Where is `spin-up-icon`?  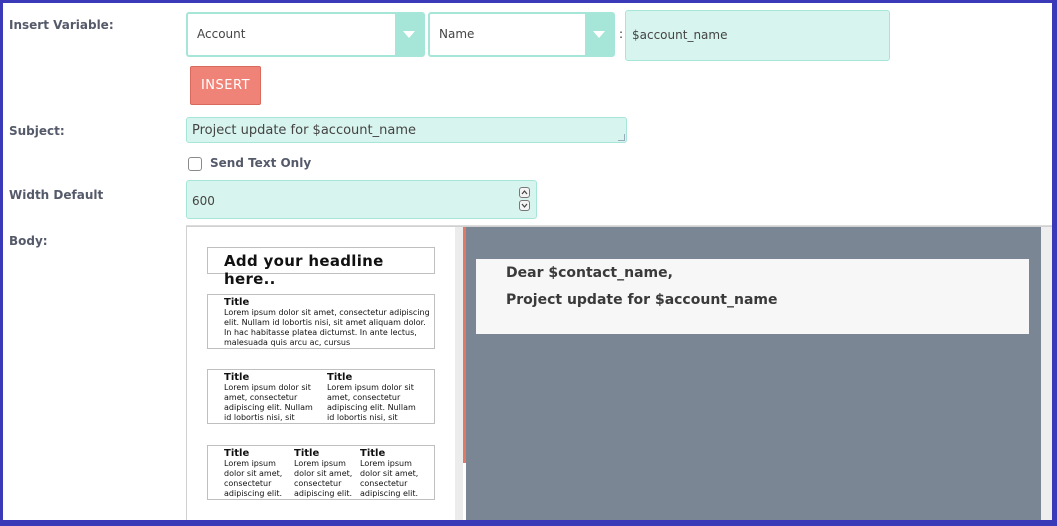 spin-up-icon is located at coordinates (524, 192).